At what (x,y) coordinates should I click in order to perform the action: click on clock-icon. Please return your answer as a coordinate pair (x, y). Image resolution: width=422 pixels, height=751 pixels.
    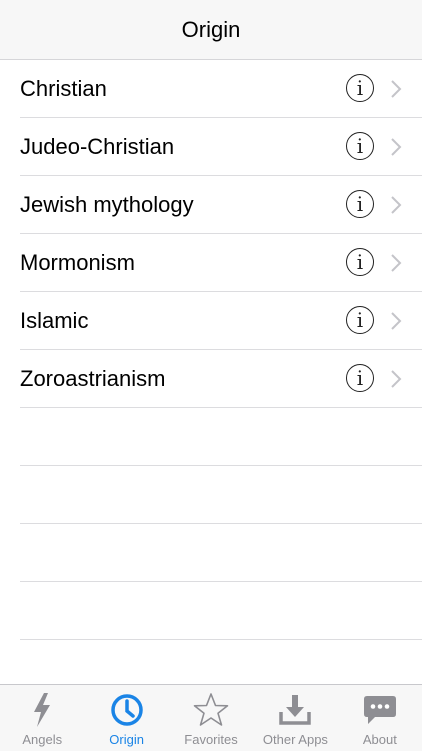
    Looking at the image, I should click on (127, 710).